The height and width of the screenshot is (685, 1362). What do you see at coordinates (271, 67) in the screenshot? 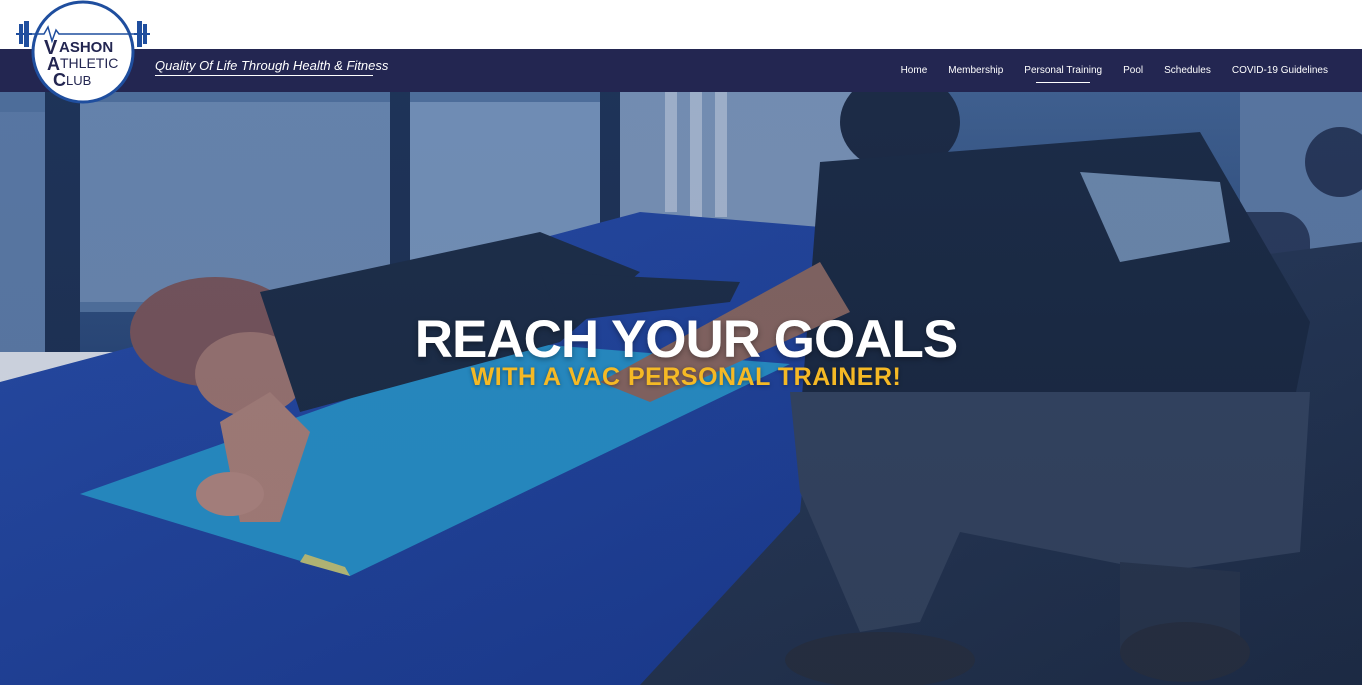
I see `site-tagline: Quality Of Life Through Health & Fitness` at bounding box center [271, 67].